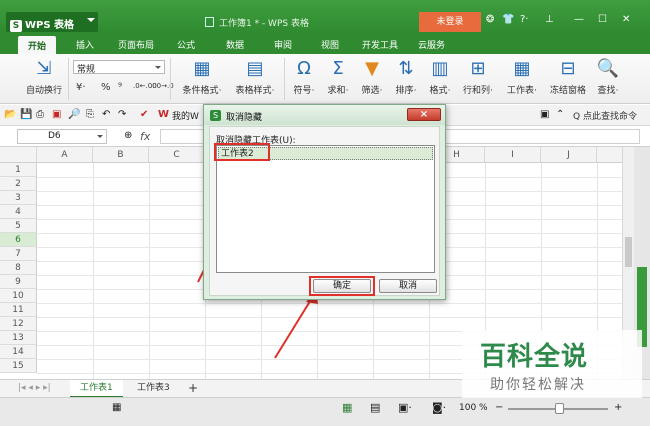  Describe the element at coordinates (342, 286) in the screenshot. I see `annotation-box-ok` at that location.